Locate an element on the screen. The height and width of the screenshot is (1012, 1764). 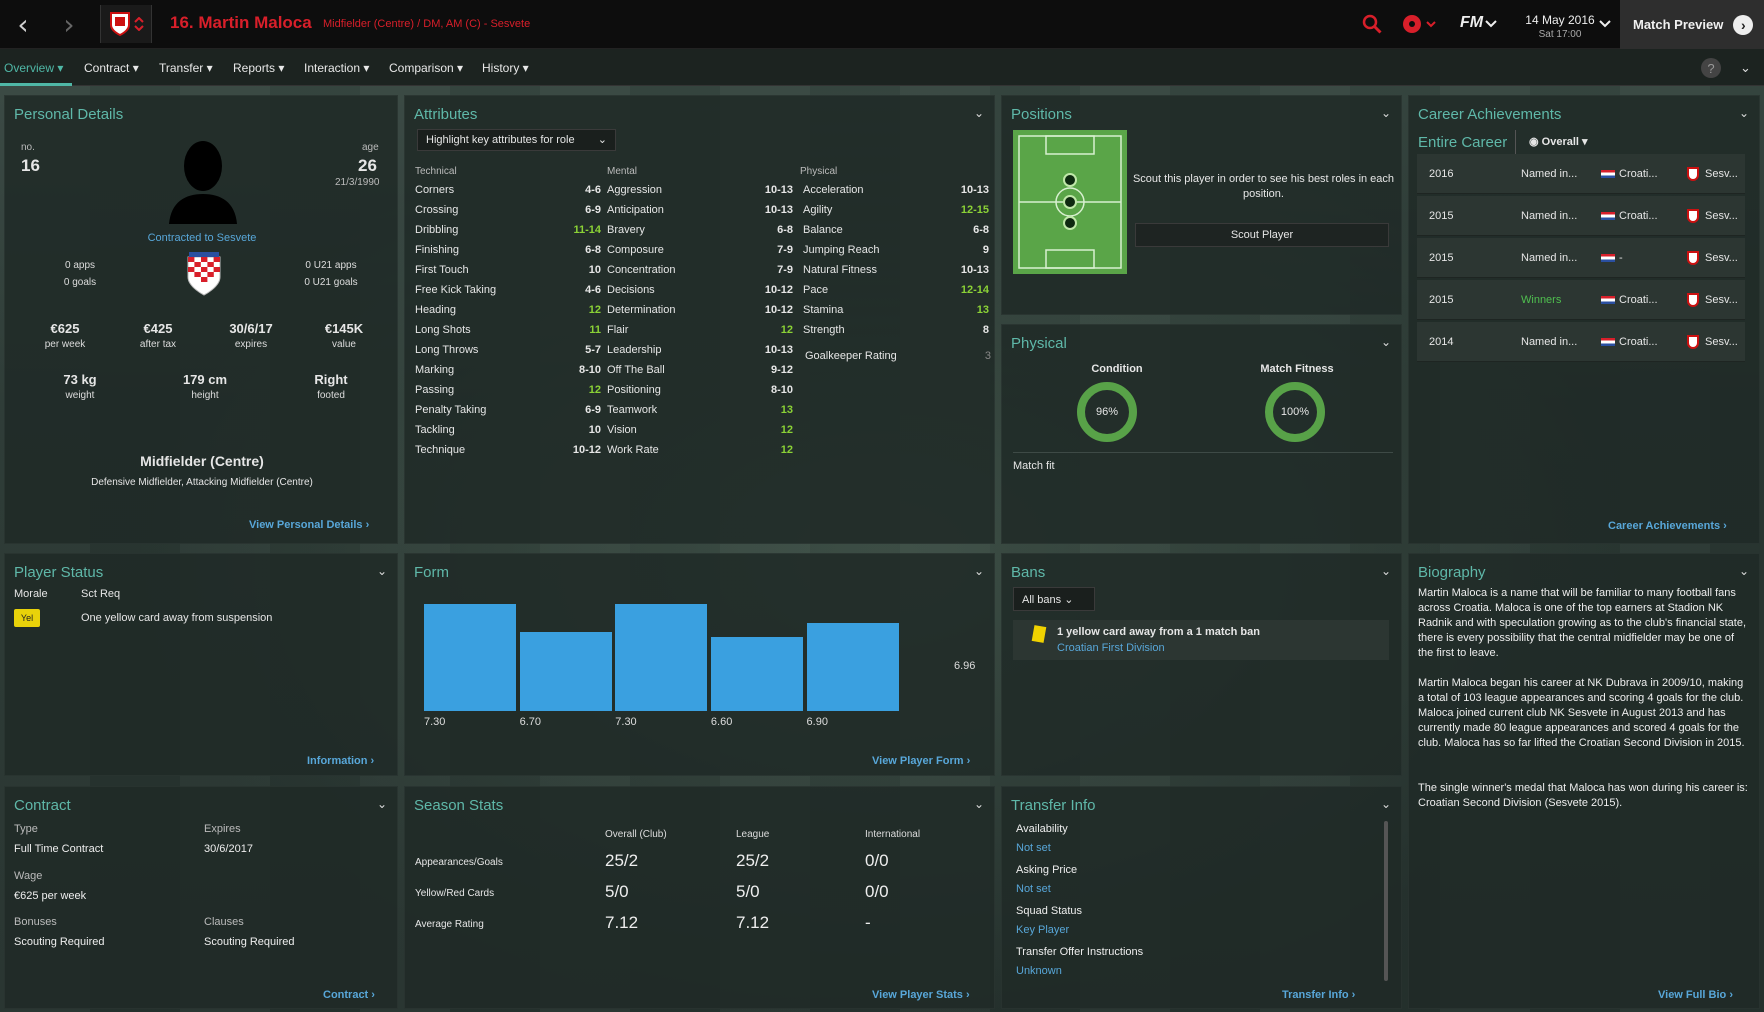
attribute-row: First Touch 10 is located at coordinates (508, 270).